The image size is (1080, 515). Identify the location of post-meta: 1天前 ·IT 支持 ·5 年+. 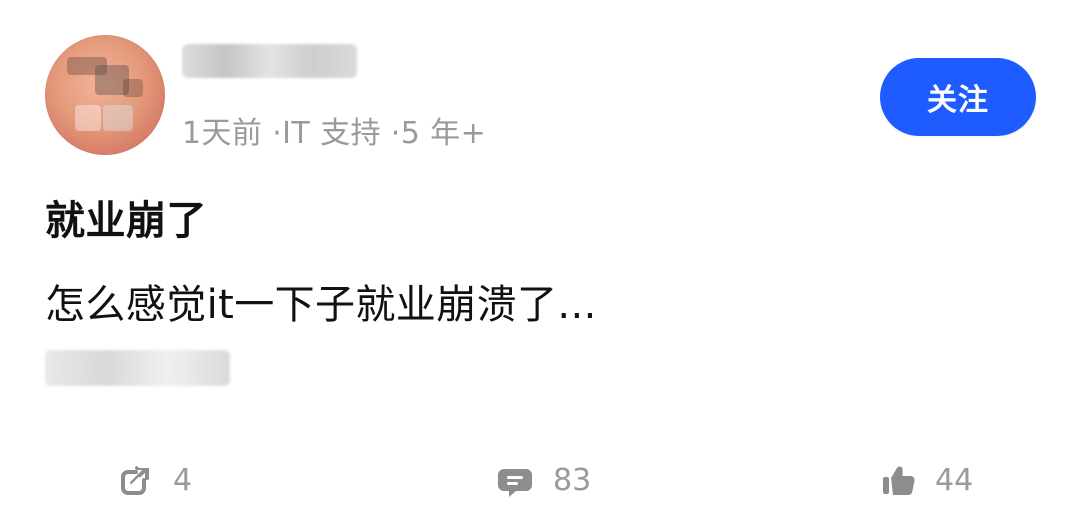
(334, 133).